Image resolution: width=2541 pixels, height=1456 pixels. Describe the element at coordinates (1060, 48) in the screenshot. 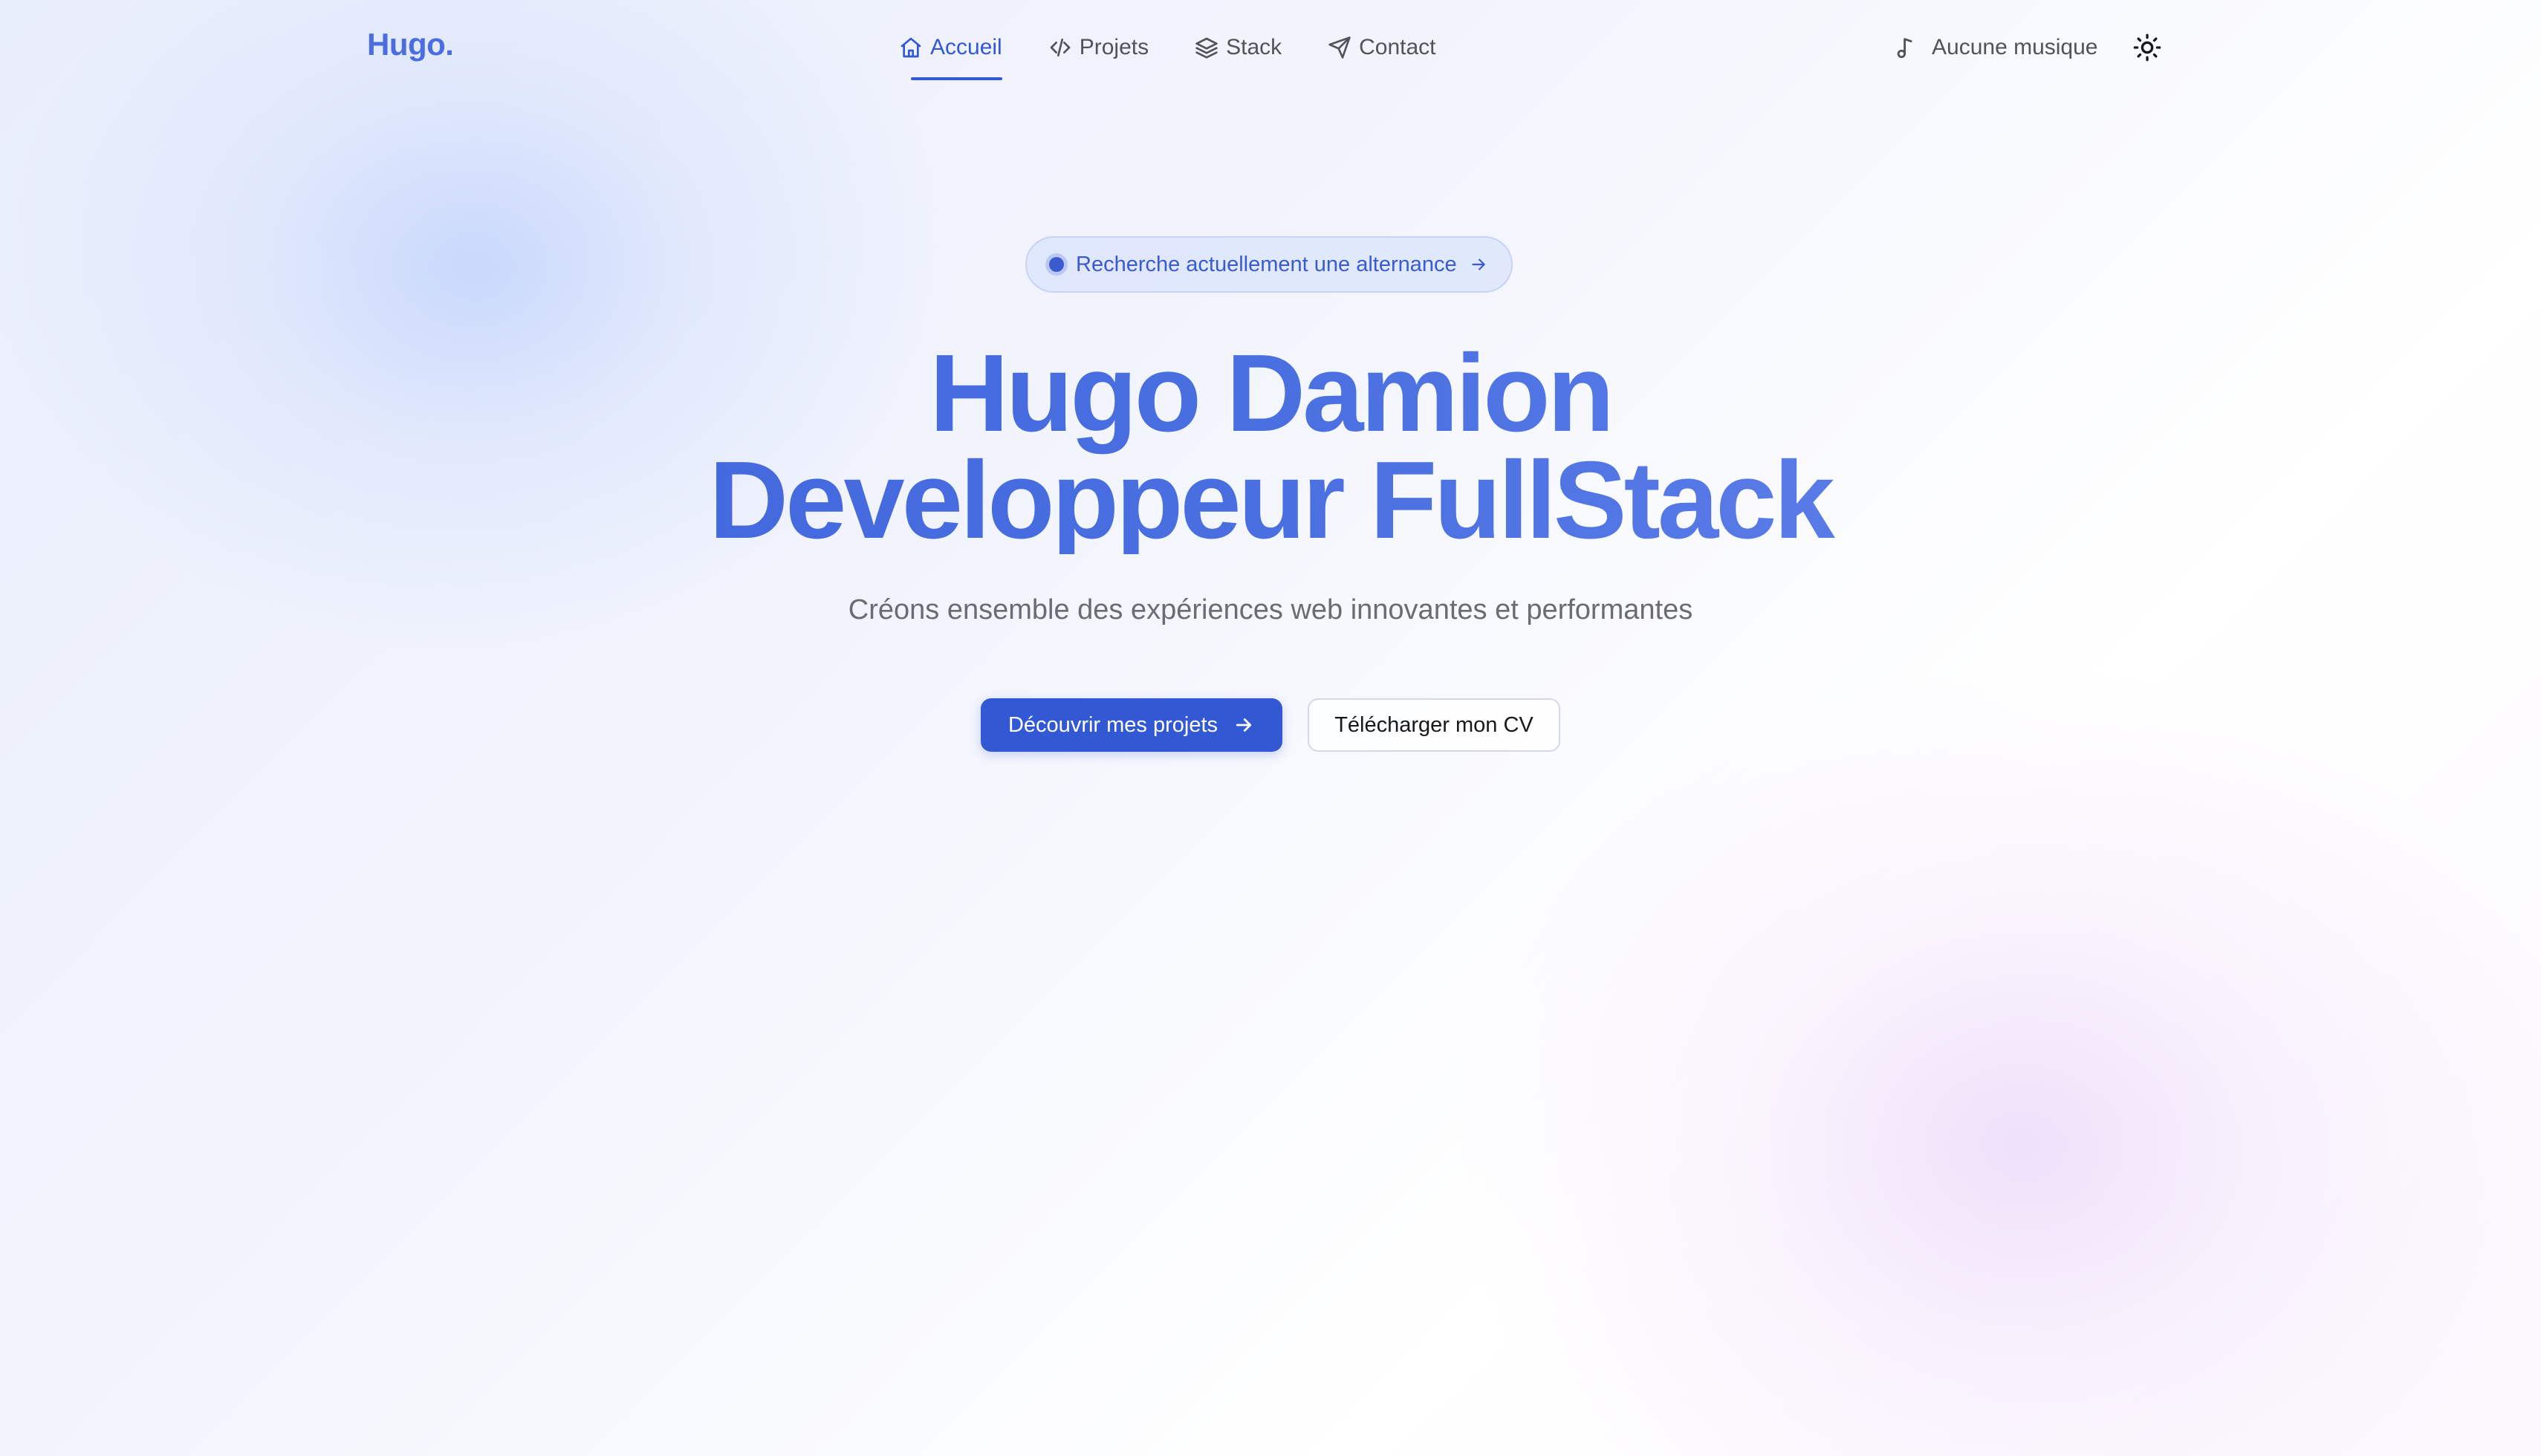

I see `code-icon` at that location.